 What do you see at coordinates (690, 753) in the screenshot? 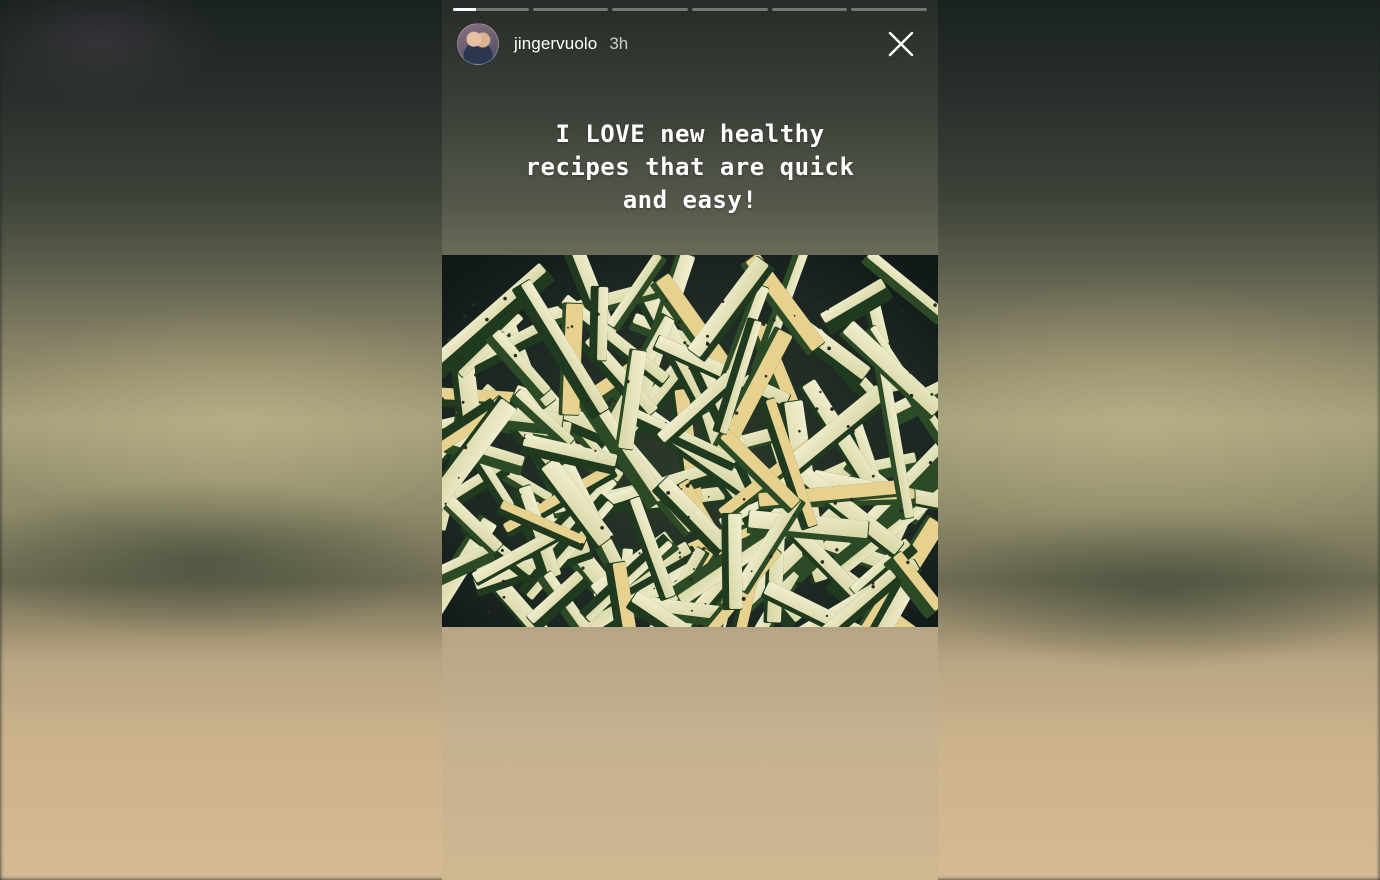
I see `story-background-lower` at bounding box center [690, 753].